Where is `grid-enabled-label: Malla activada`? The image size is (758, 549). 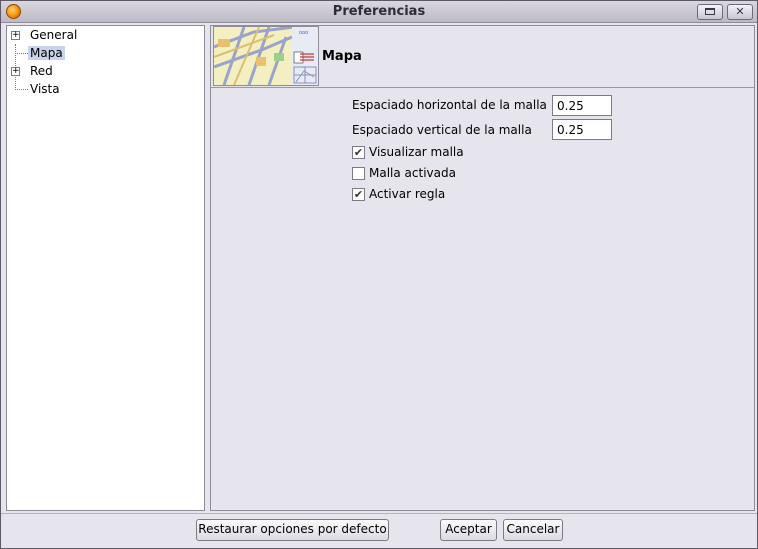 grid-enabled-label: Malla activada is located at coordinates (412, 173).